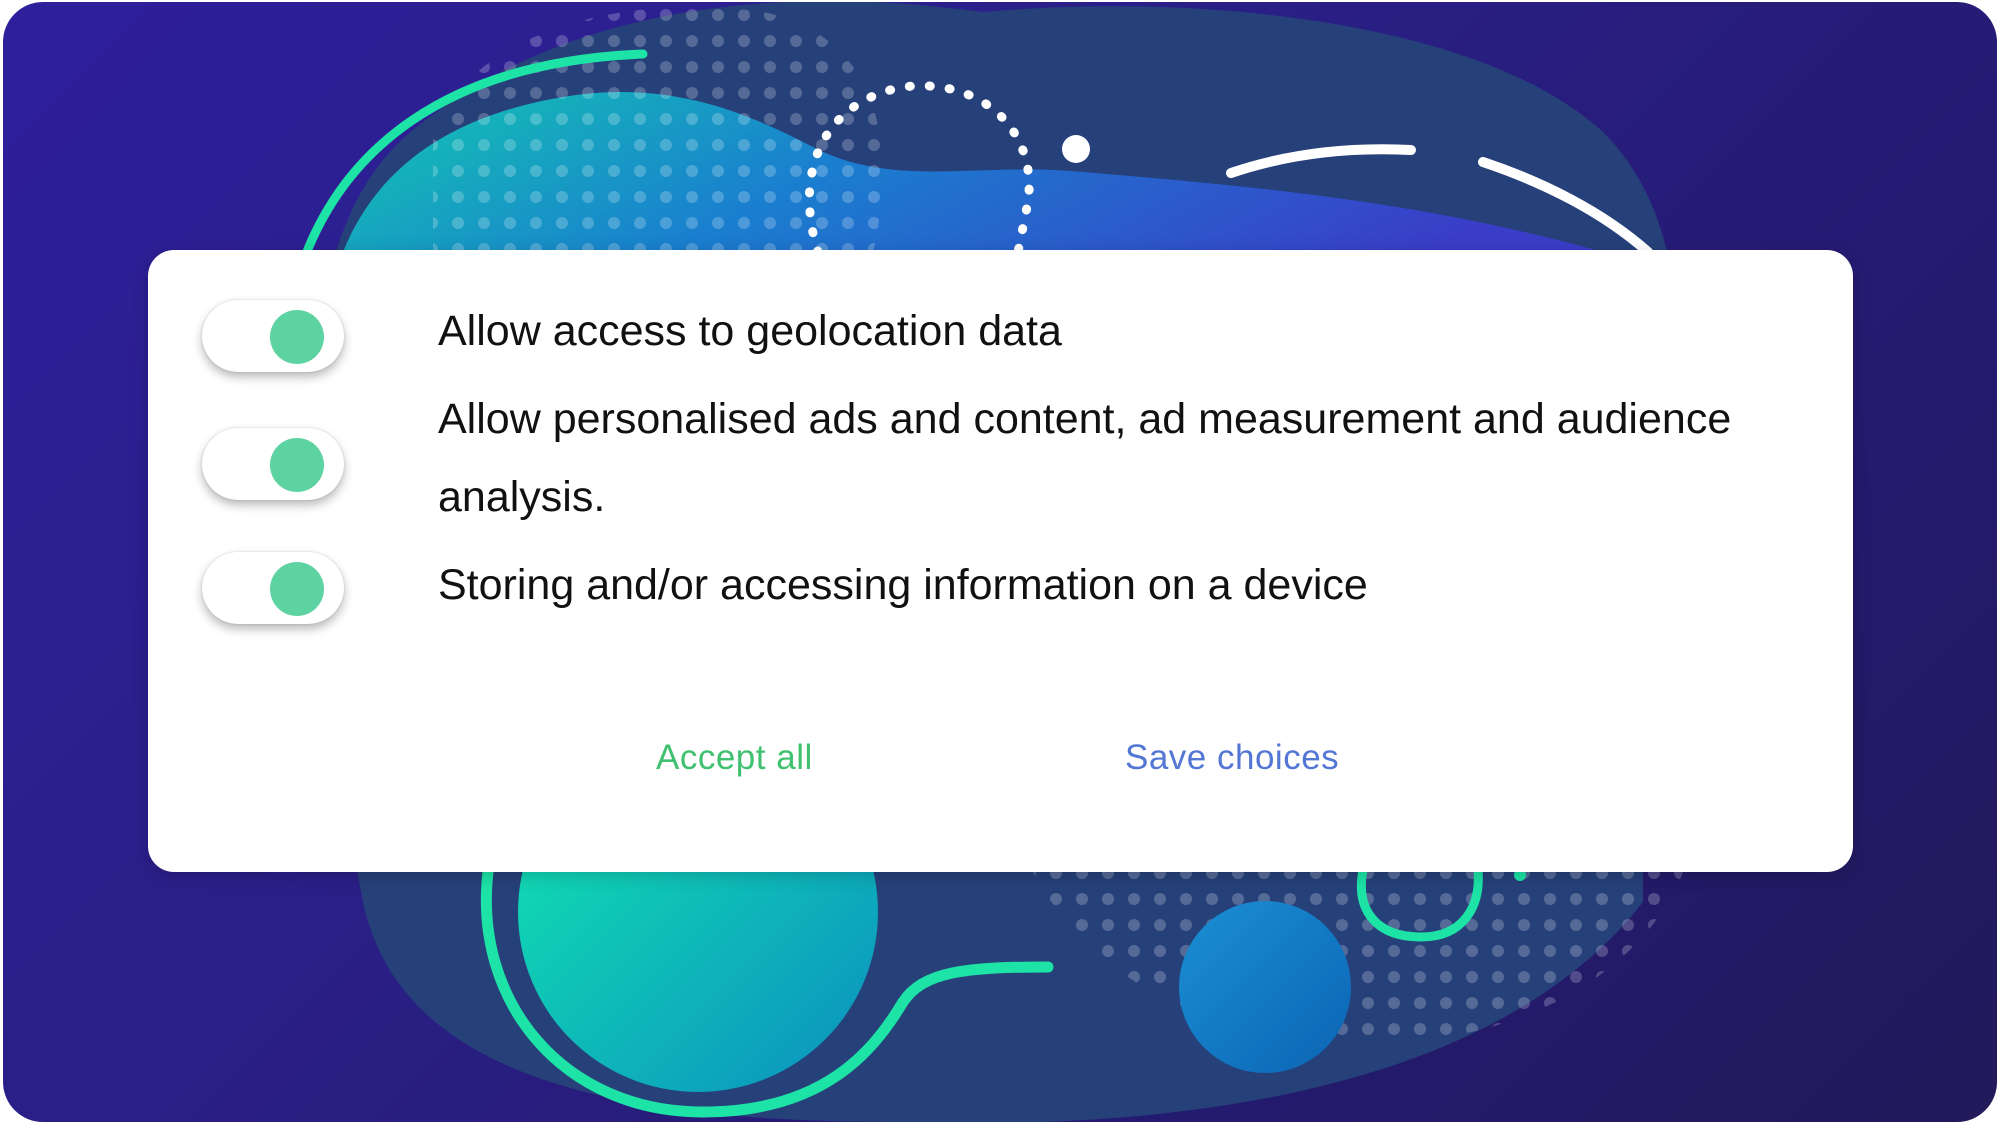 The height and width of the screenshot is (1125, 2000). What do you see at coordinates (1076, 149) in the screenshot?
I see `white-dot` at bounding box center [1076, 149].